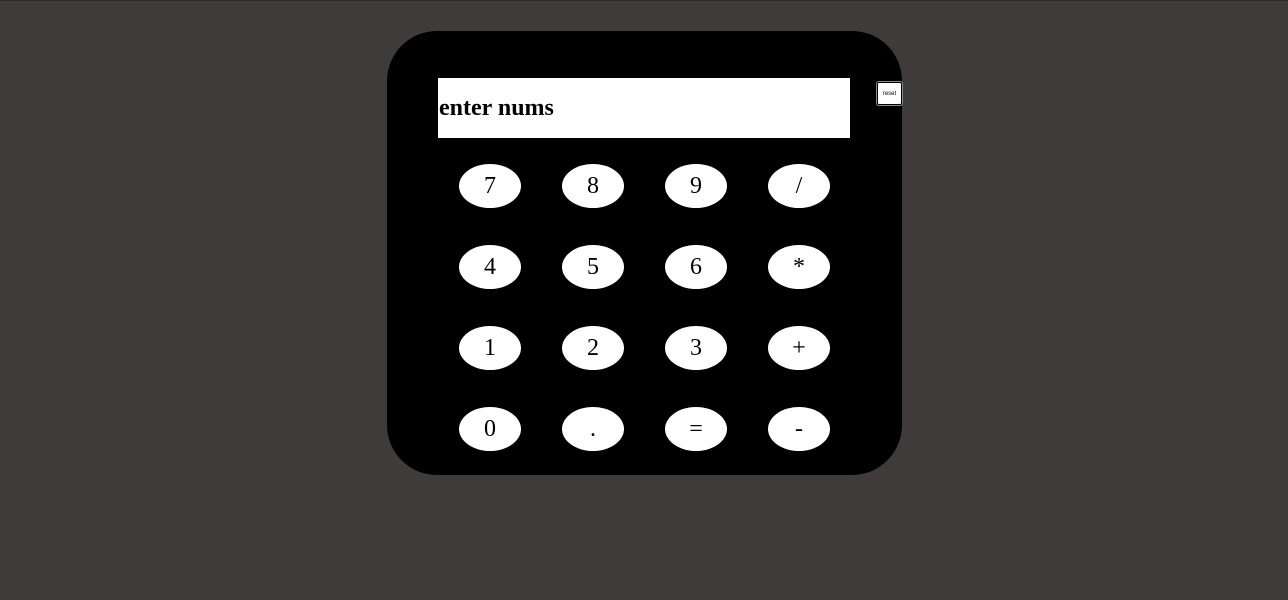  I want to click on page-top-border, so click(644, 0).